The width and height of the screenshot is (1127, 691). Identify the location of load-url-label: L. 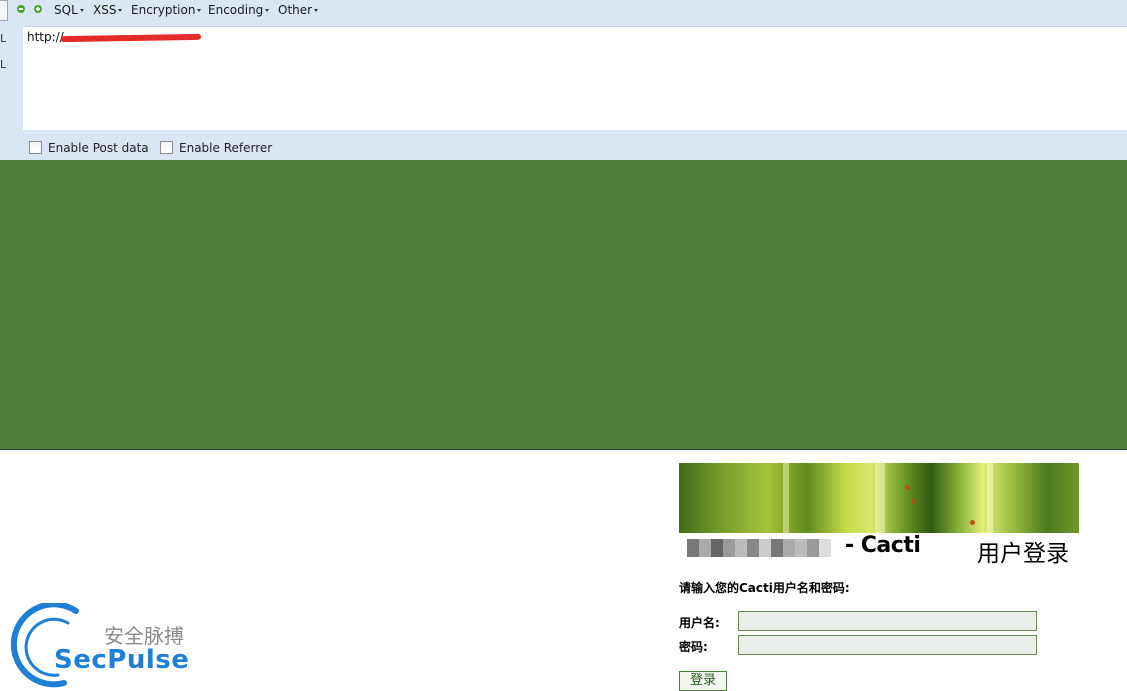
(3, 38).